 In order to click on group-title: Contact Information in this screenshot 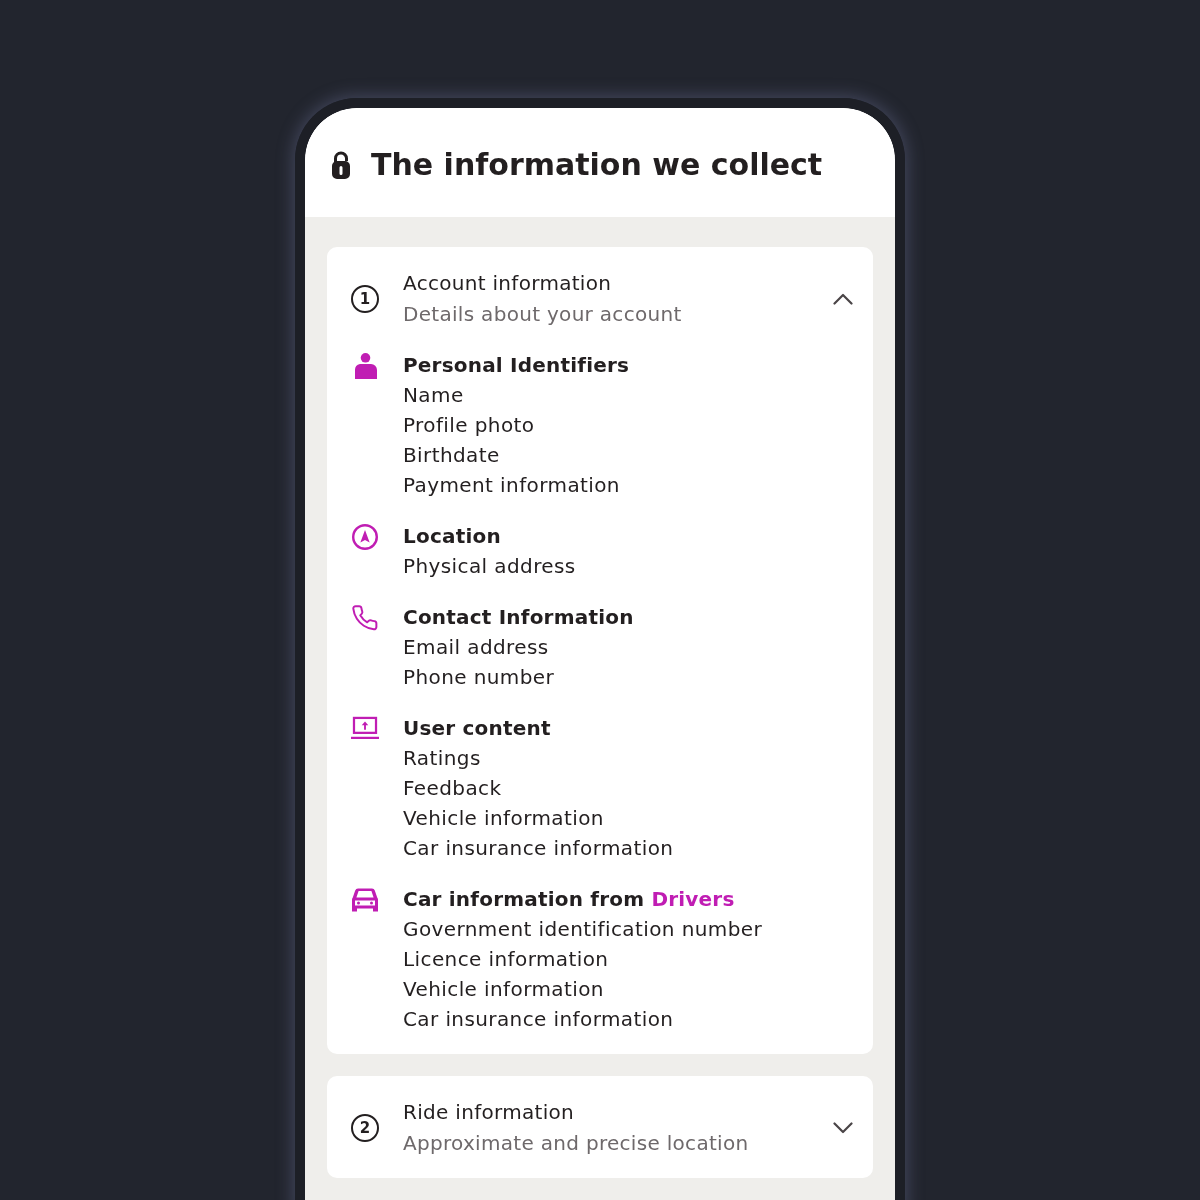, I will do `click(518, 617)`.